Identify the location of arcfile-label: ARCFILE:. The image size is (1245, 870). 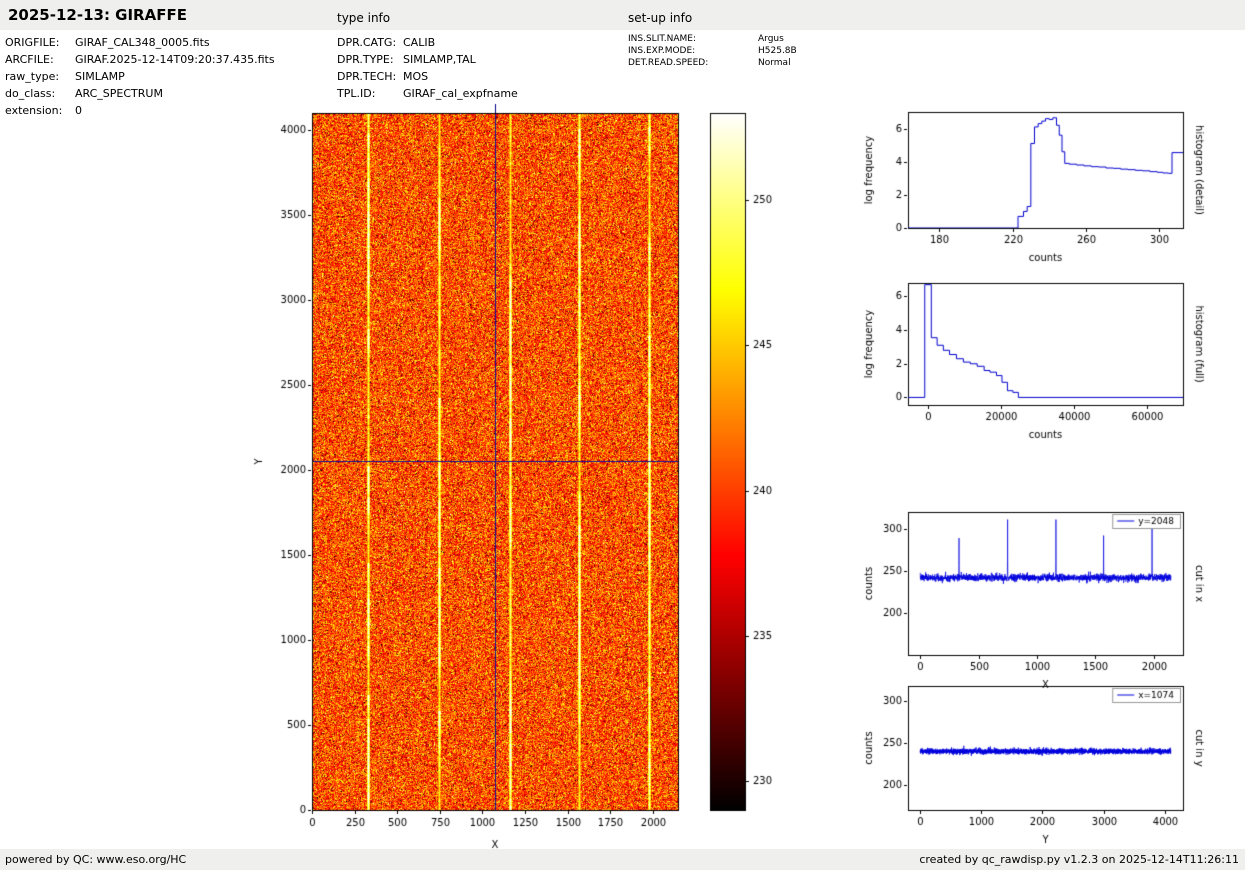
(29, 59).